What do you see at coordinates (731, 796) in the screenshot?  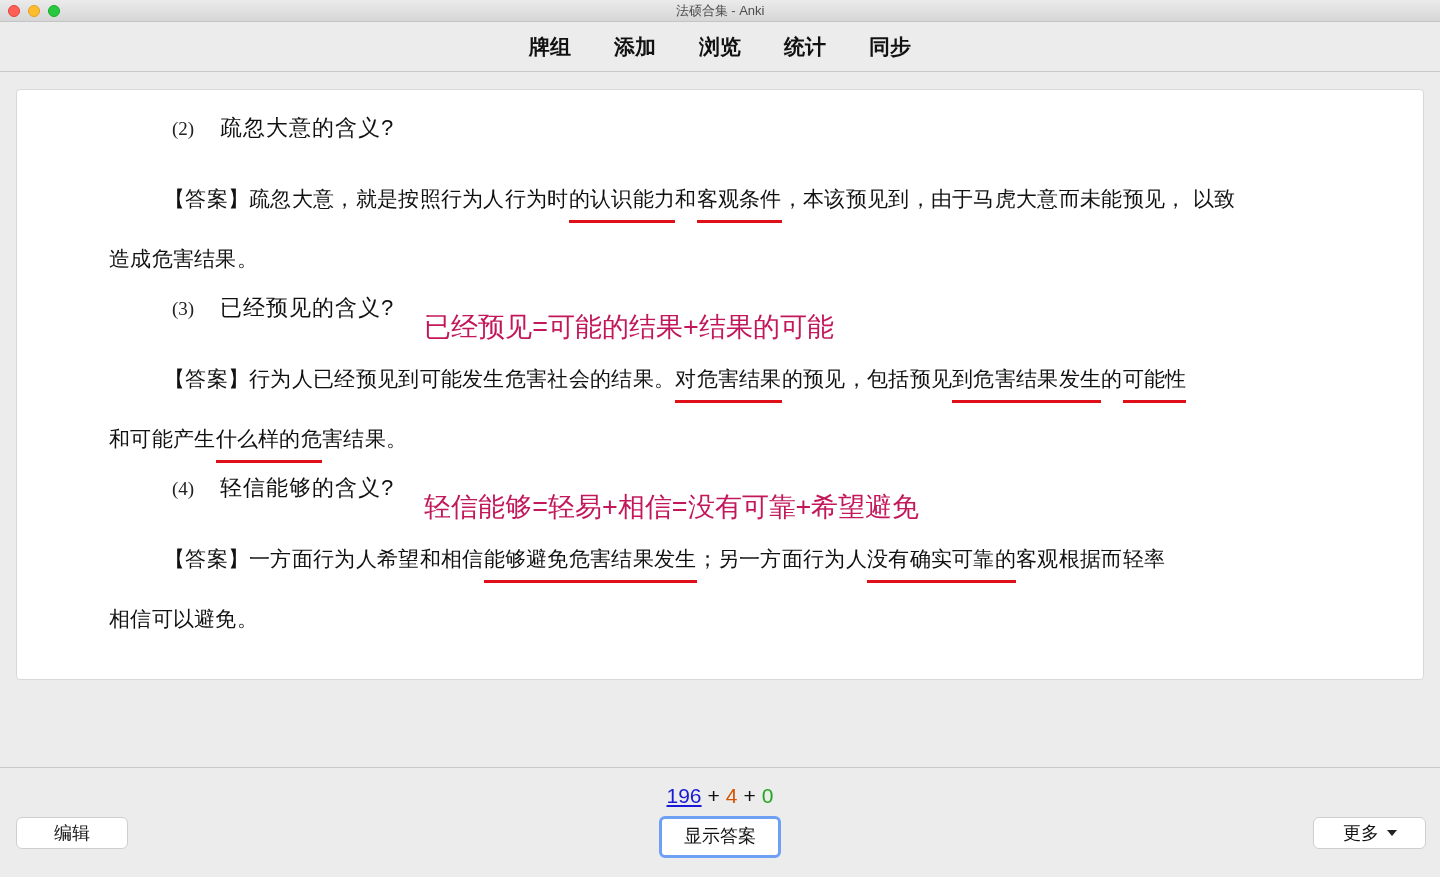 I see `learning-count: 4` at bounding box center [731, 796].